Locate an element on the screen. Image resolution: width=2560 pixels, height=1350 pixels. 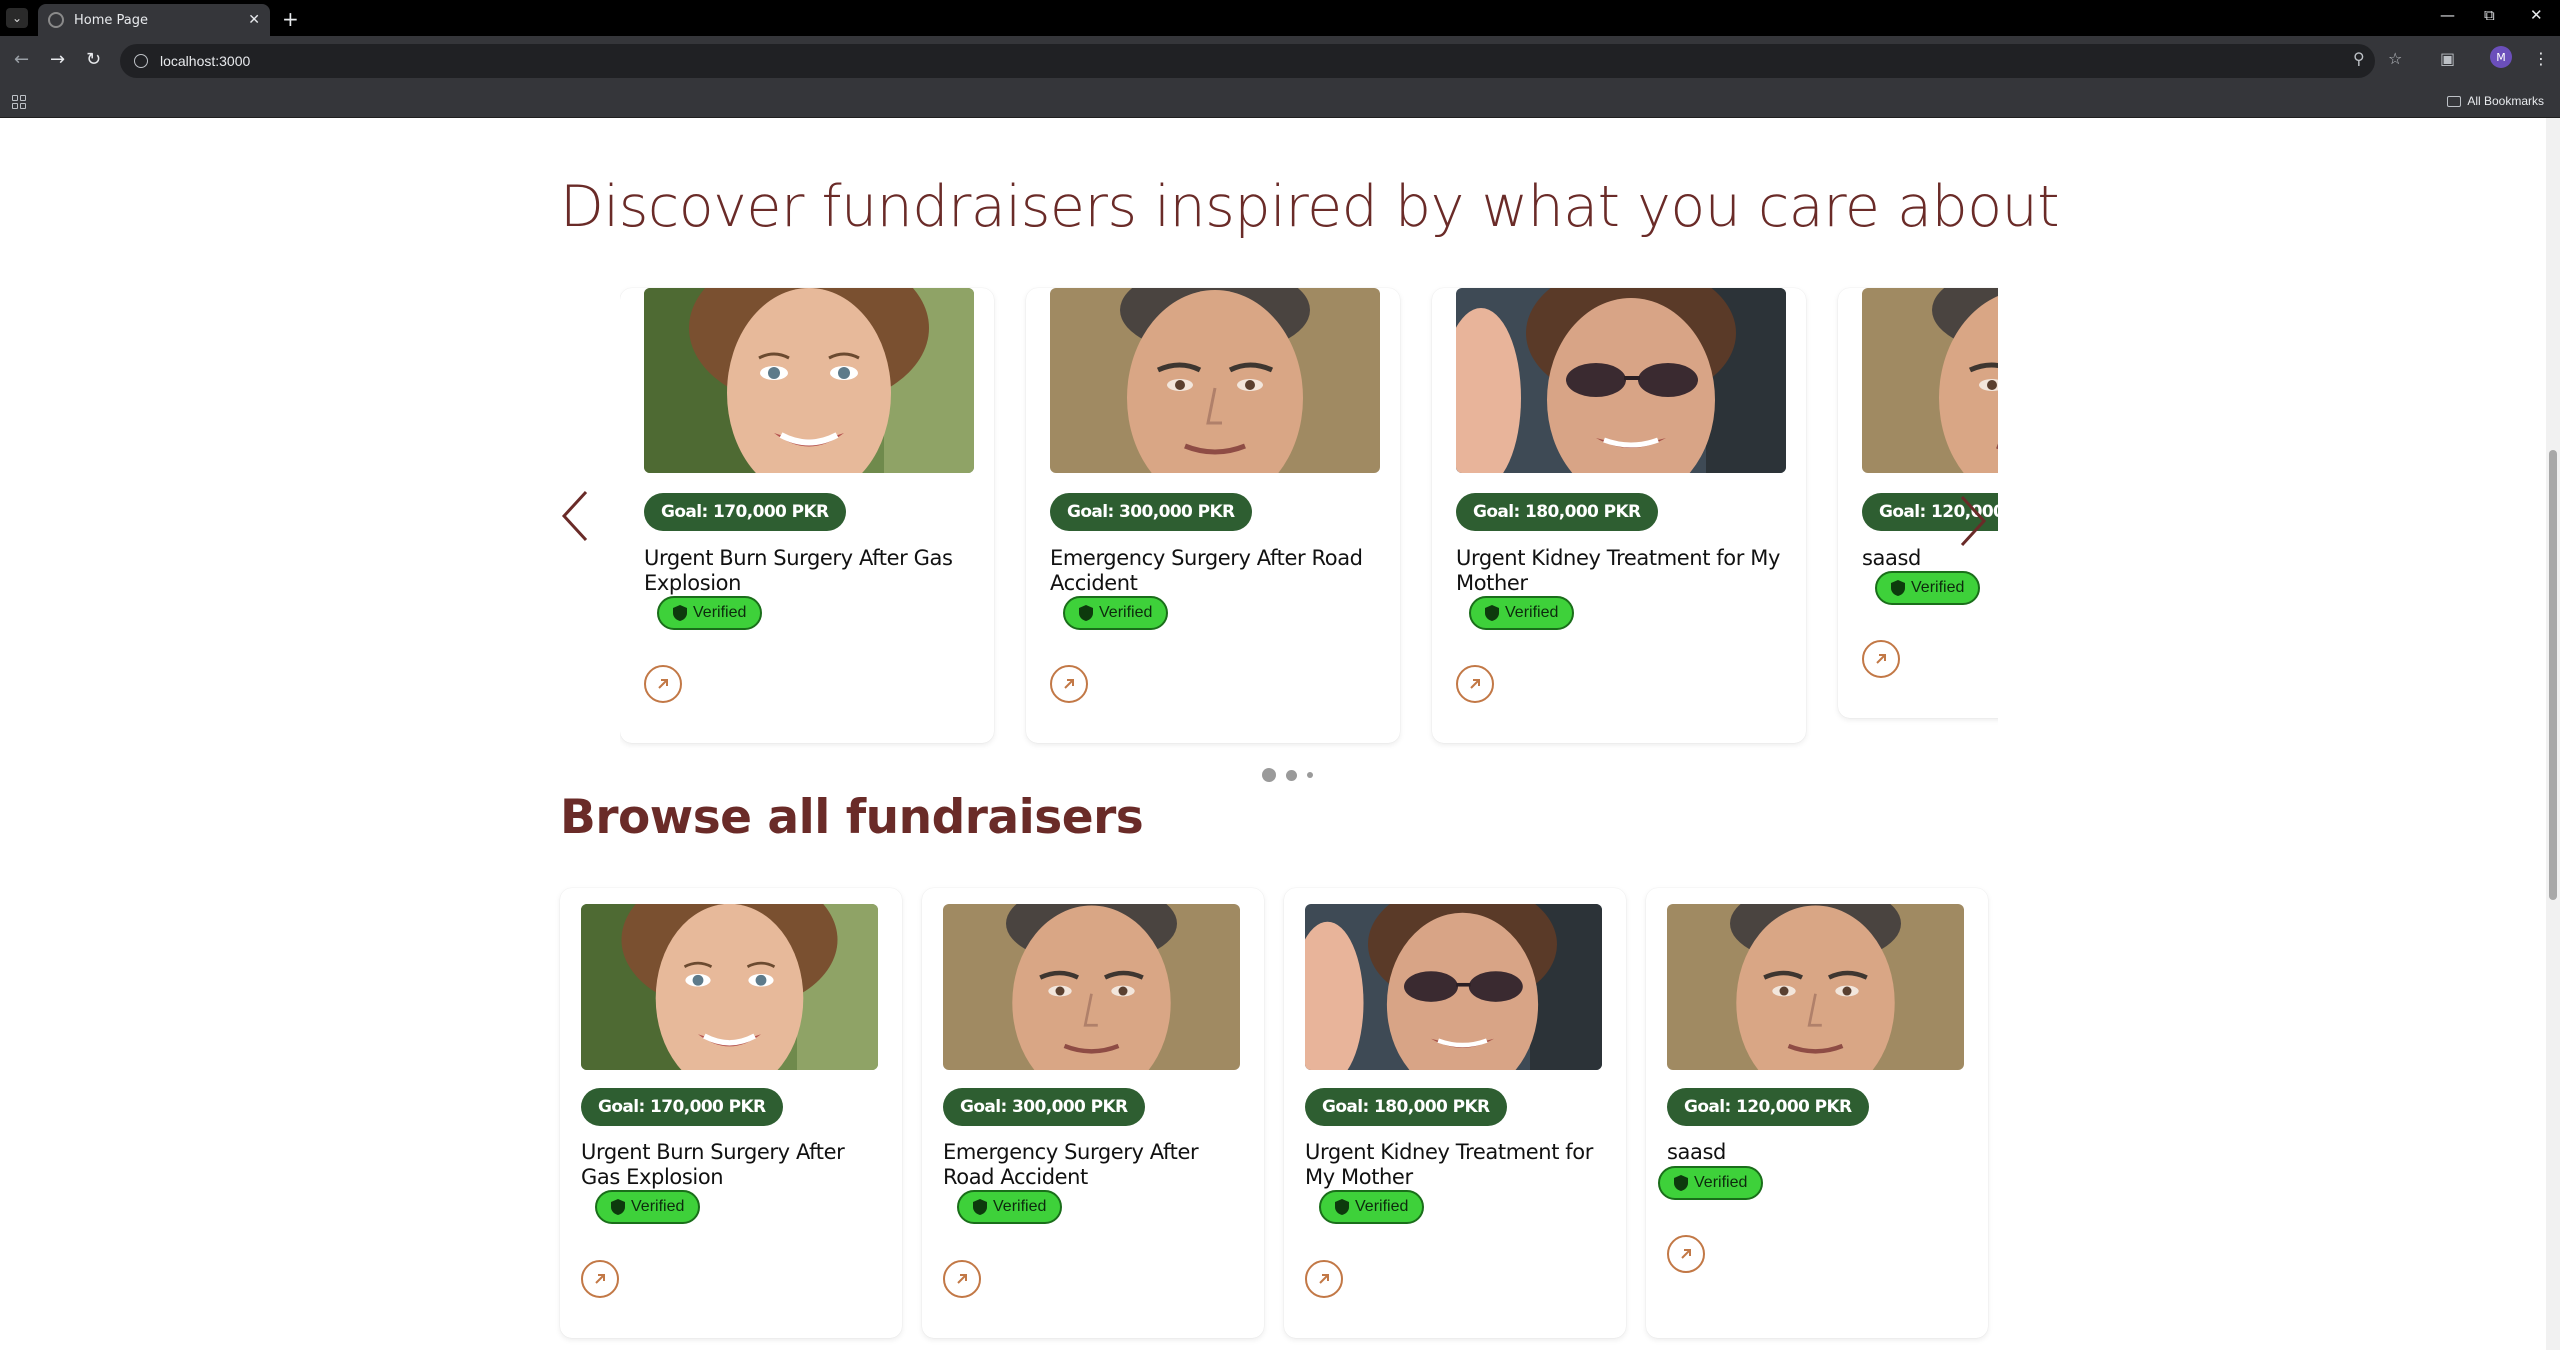
all-bookmarks-label: All Bookmarks is located at coordinates (2505, 101).